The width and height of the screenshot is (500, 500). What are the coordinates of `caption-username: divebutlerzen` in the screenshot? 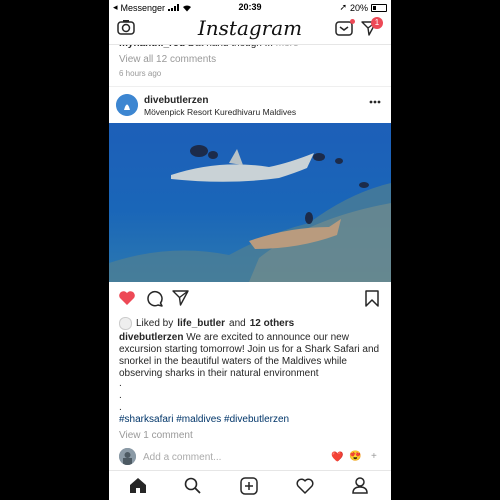 It's located at (151, 337).